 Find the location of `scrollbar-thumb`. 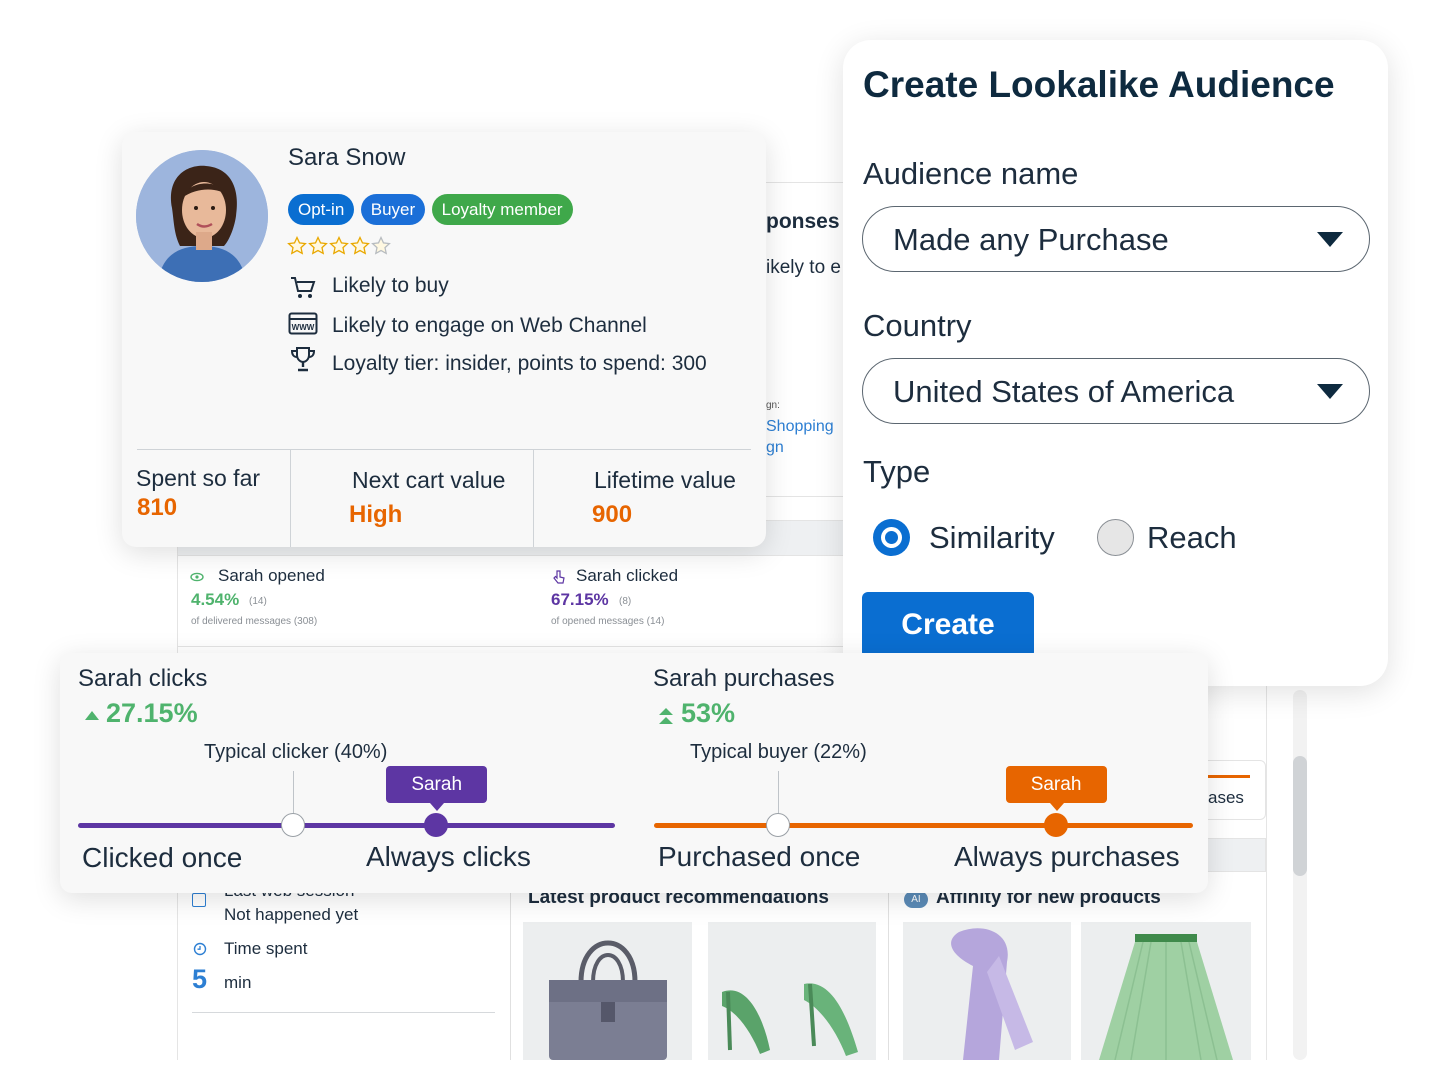

scrollbar-thumb is located at coordinates (1300, 816).